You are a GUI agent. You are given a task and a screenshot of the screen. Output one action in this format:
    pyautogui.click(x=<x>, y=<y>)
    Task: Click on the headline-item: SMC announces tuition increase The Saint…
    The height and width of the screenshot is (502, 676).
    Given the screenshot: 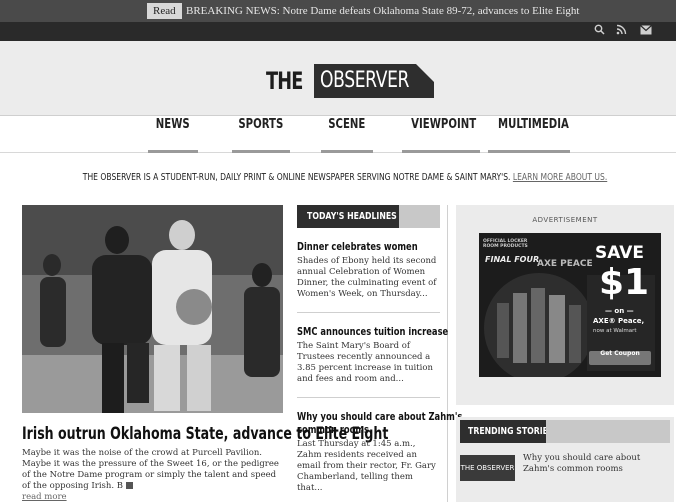 What is the action you would take?
    pyautogui.click(x=373, y=355)
    